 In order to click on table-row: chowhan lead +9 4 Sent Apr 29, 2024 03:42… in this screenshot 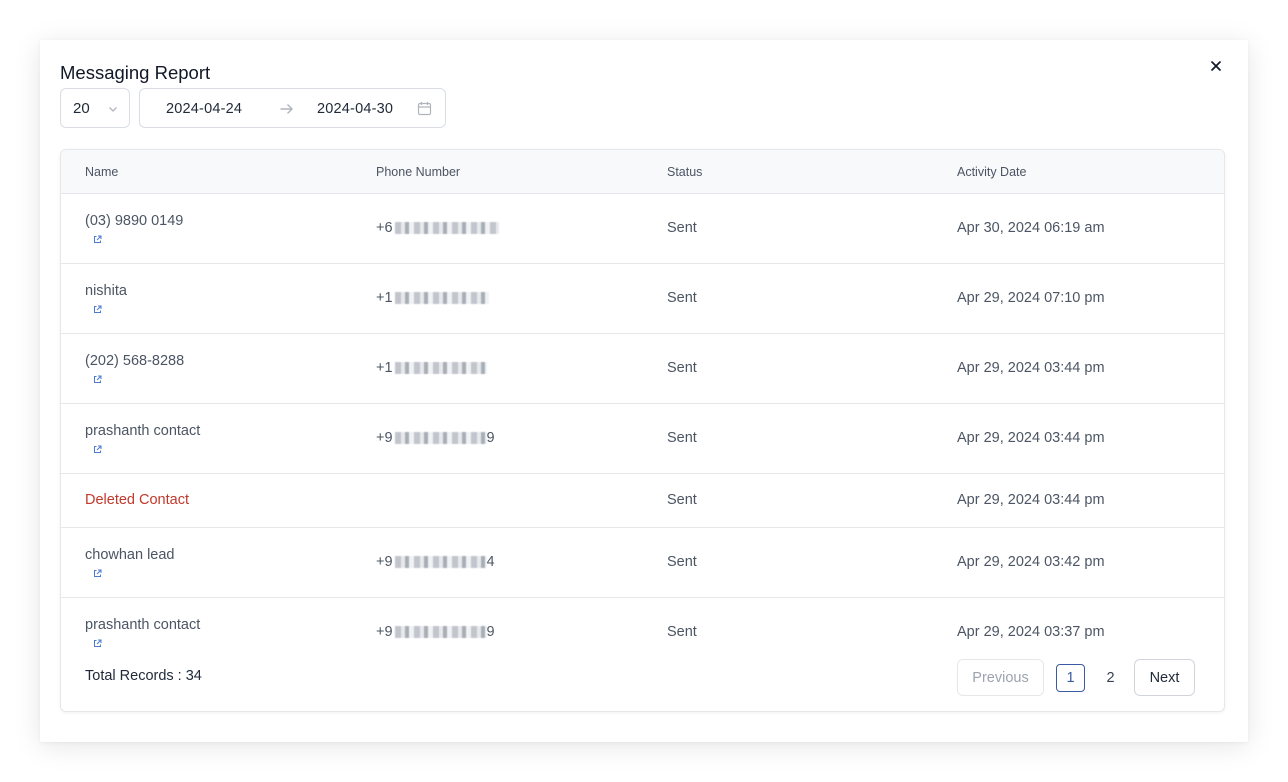, I will do `click(642, 563)`.